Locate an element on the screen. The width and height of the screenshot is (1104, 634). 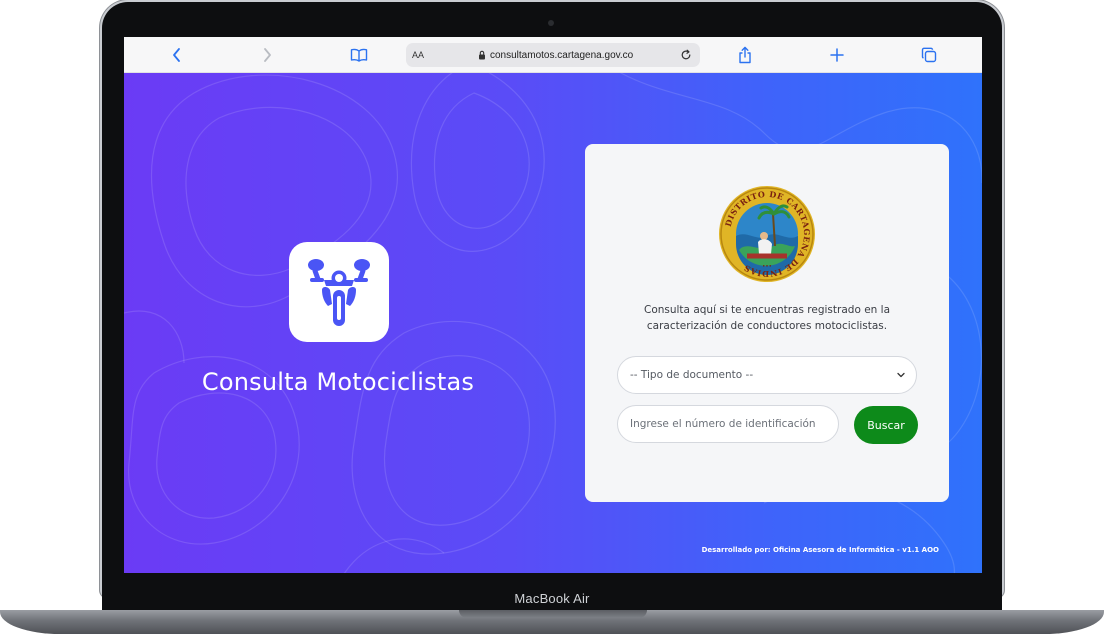
lock-icon is located at coordinates (482, 55).